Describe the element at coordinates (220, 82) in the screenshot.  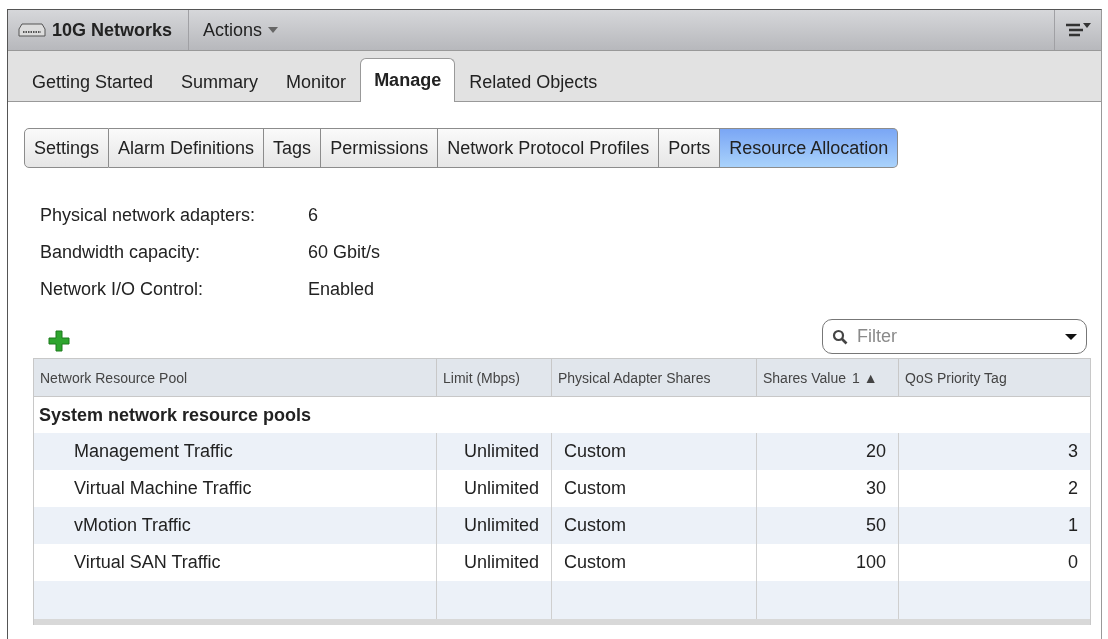
I see `tab: Summary` at that location.